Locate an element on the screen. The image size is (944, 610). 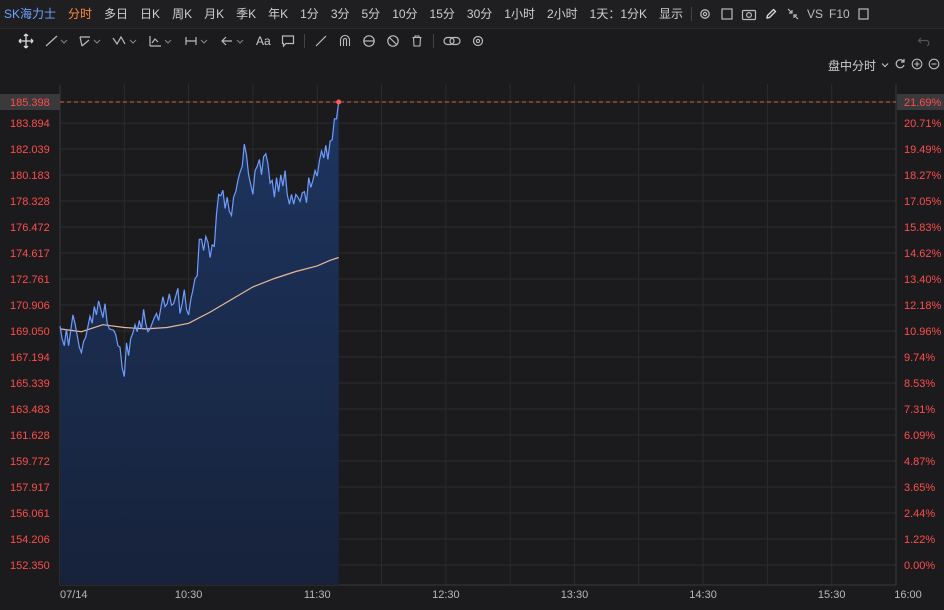
time-tick-label: 14:30 is located at coordinates (703, 595).